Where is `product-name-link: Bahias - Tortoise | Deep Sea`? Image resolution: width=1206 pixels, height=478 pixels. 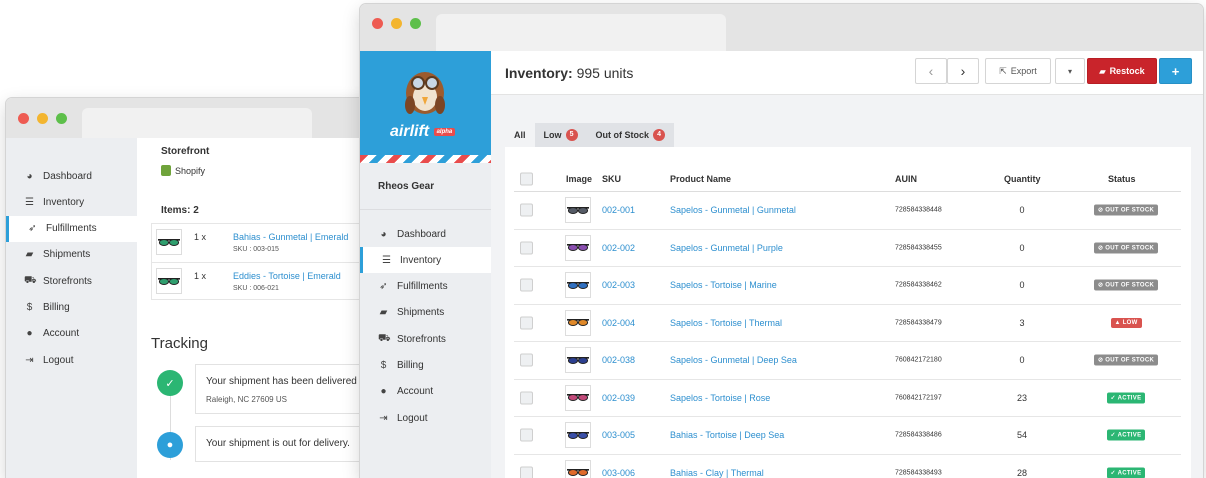
product-name-link: Bahias - Tortoise | Deep Sea is located at coordinates (727, 435).